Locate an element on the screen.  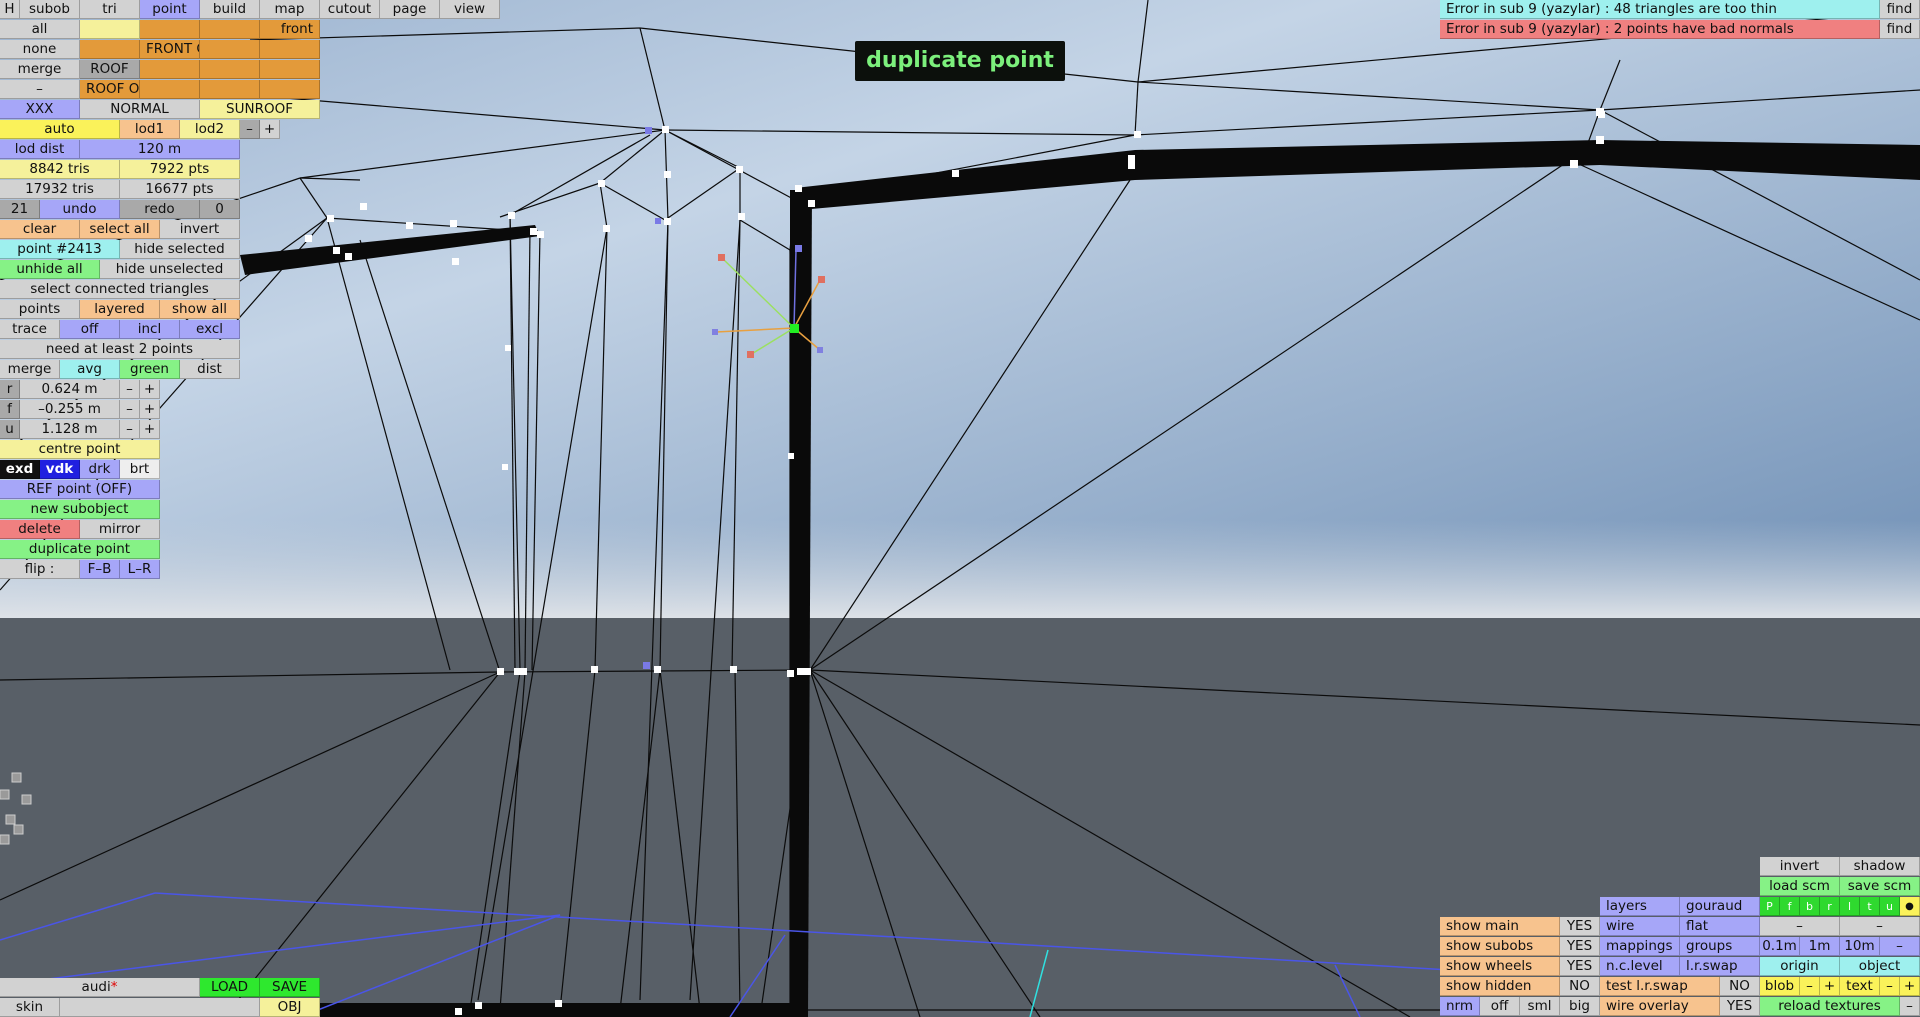
show-all-button: show all is located at coordinates (200, 309).